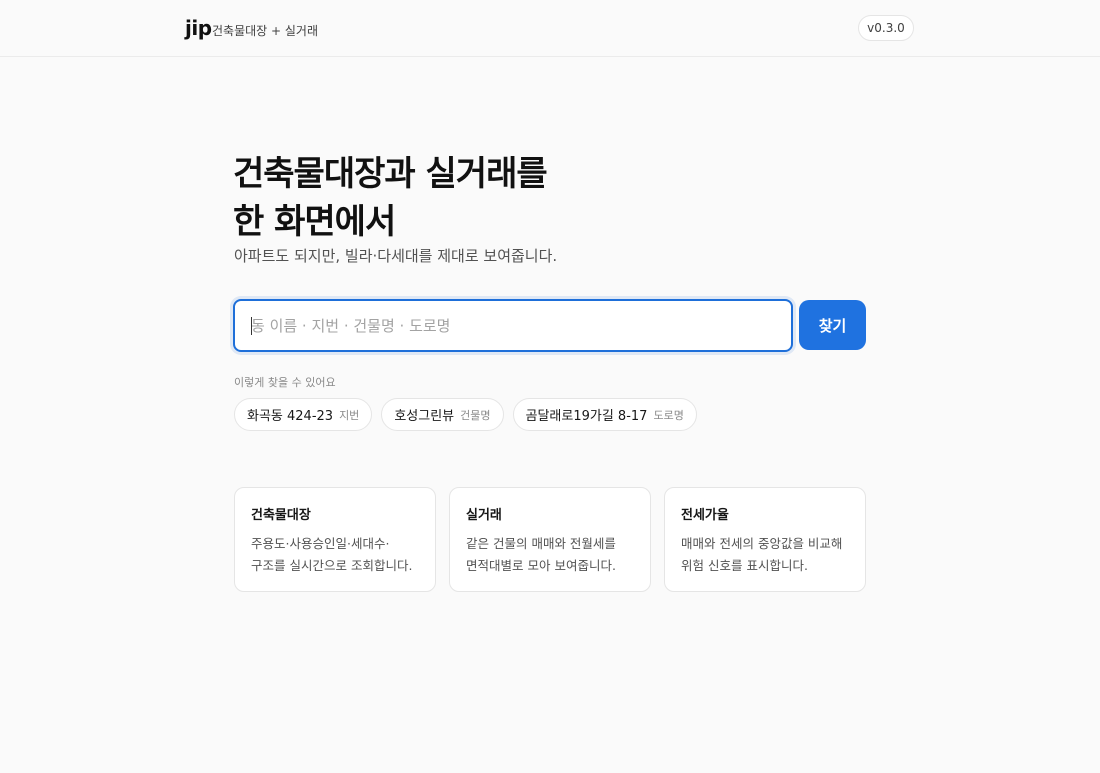 The height and width of the screenshot is (773, 1100). Describe the element at coordinates (281, 515) in the screenshot. I see `card-title: 건축물대장` at that location.